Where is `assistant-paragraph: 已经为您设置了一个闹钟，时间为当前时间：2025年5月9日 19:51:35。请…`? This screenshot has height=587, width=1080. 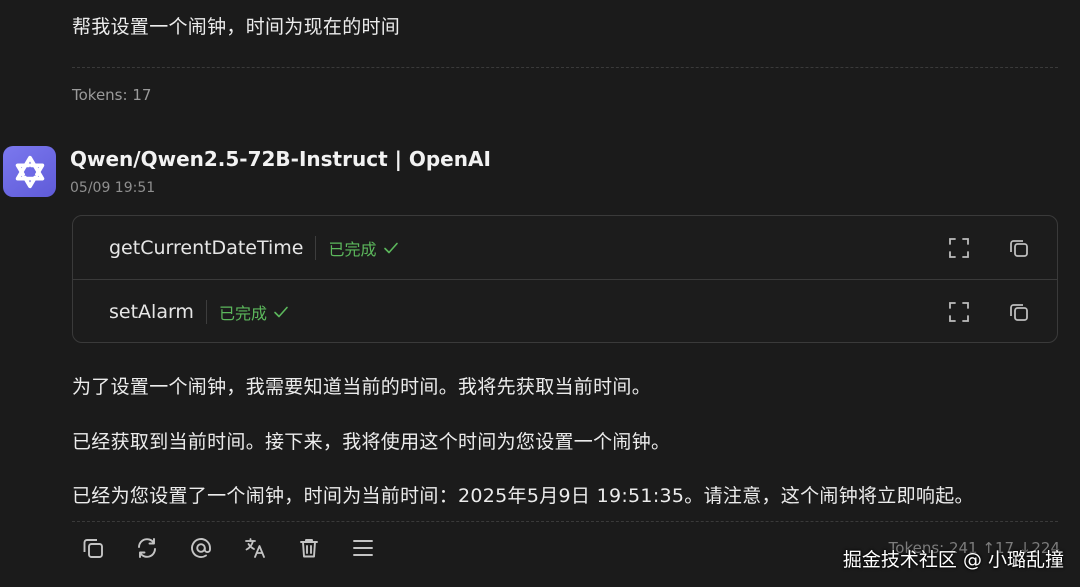 assistant-paragraph: 已经为您设置了一个闹钟，时间为当前时间：2025年5月9日 19:51:35。请… is located at coordinates (523, 496).